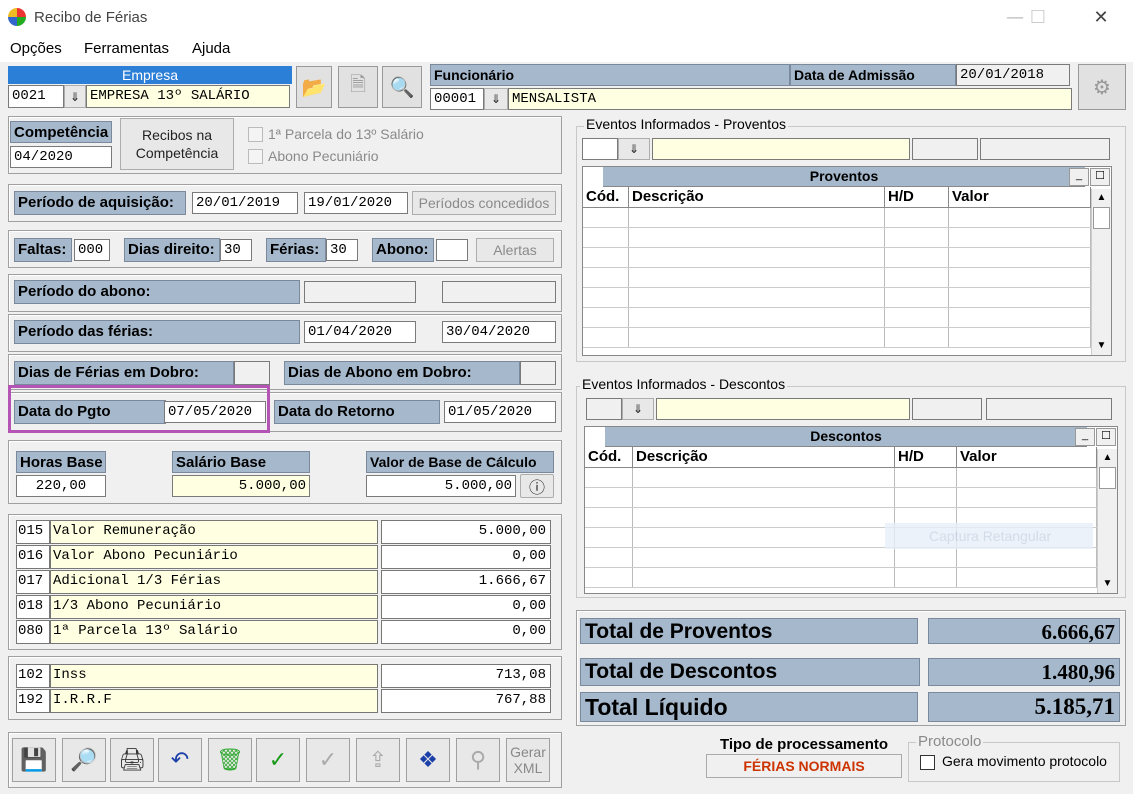 This screenshot has height=794, width=1133. What do you see at coordinates (604, 409) in the screenshot?
I see `eventos-descontos-code` at bounding box center [604, 409].